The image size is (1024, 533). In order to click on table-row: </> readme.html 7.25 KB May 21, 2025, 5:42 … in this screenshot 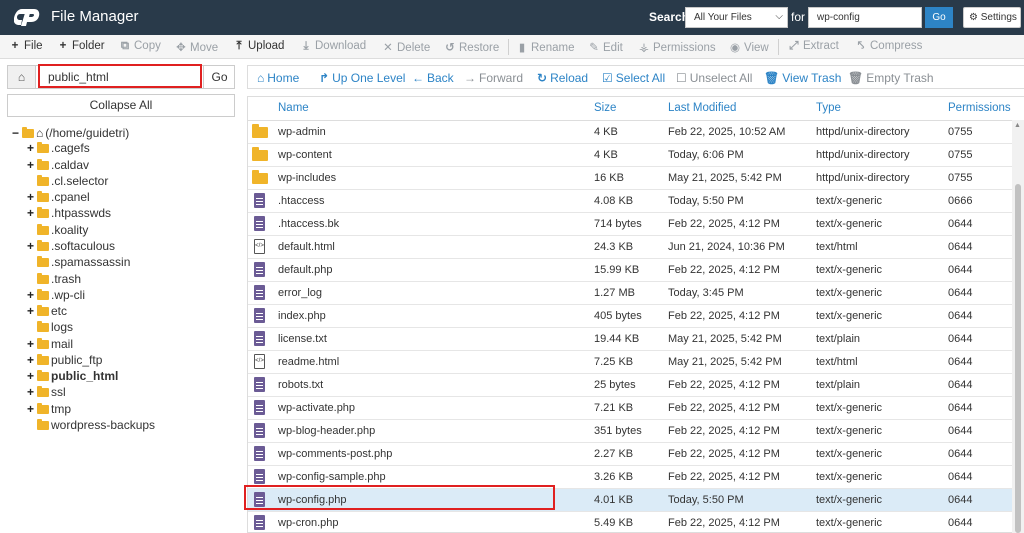, I will do `click(630, 362)`.